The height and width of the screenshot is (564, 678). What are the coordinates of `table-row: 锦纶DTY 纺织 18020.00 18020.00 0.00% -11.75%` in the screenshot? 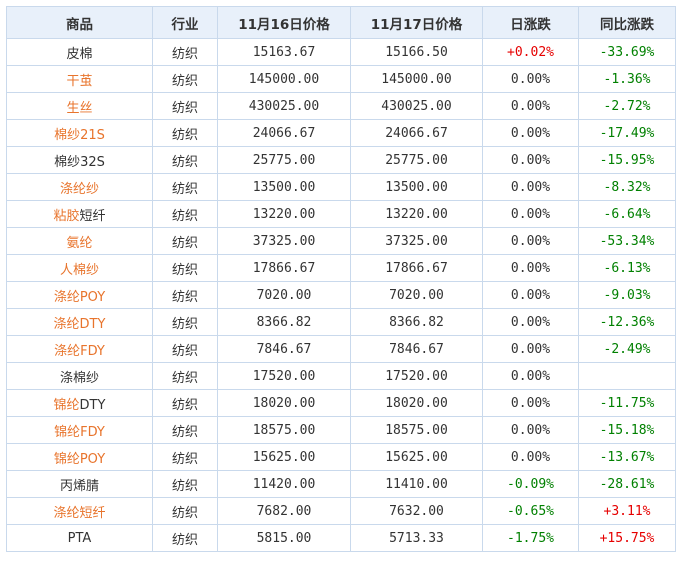 It's located at (341, 403).